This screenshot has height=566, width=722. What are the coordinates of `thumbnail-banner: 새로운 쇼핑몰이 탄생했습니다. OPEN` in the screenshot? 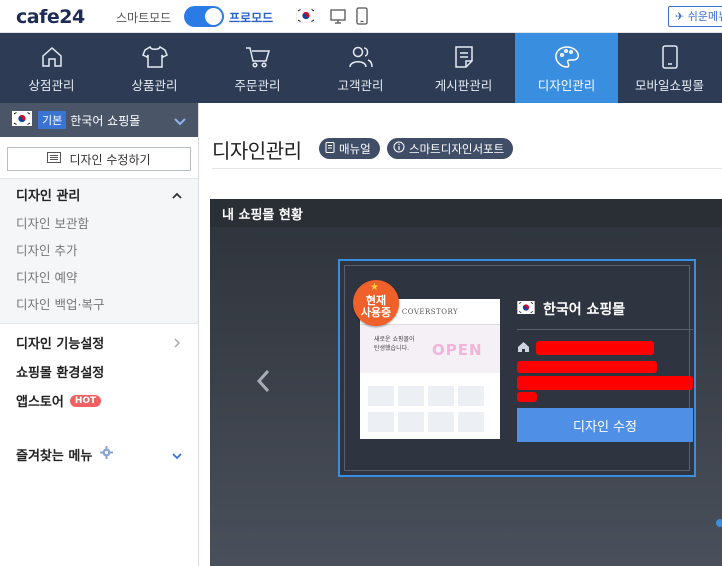 It's located at (430, 349).